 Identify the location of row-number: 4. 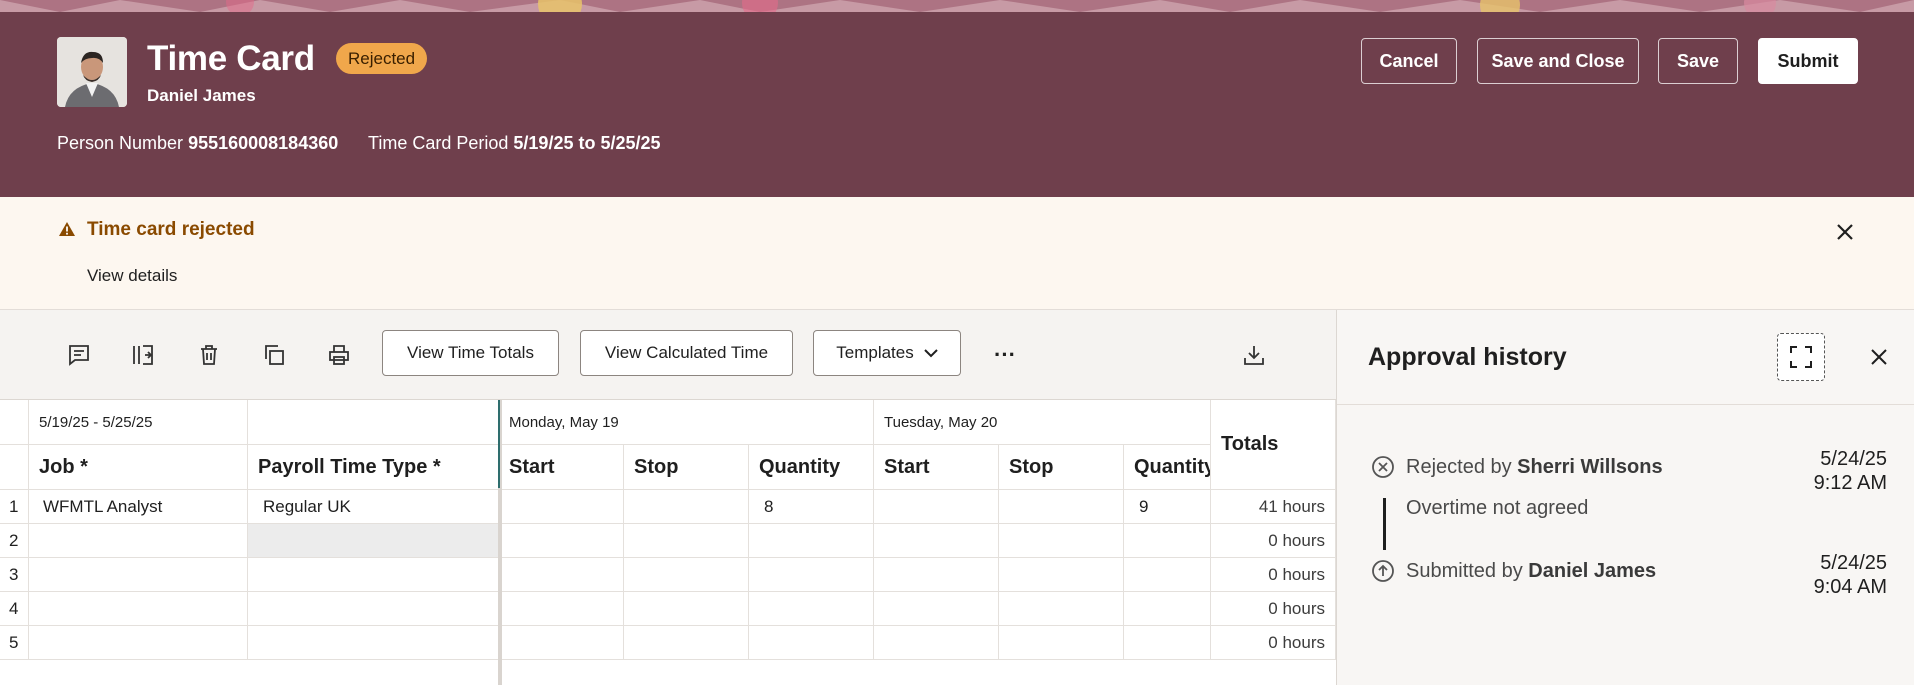
(14, 609).